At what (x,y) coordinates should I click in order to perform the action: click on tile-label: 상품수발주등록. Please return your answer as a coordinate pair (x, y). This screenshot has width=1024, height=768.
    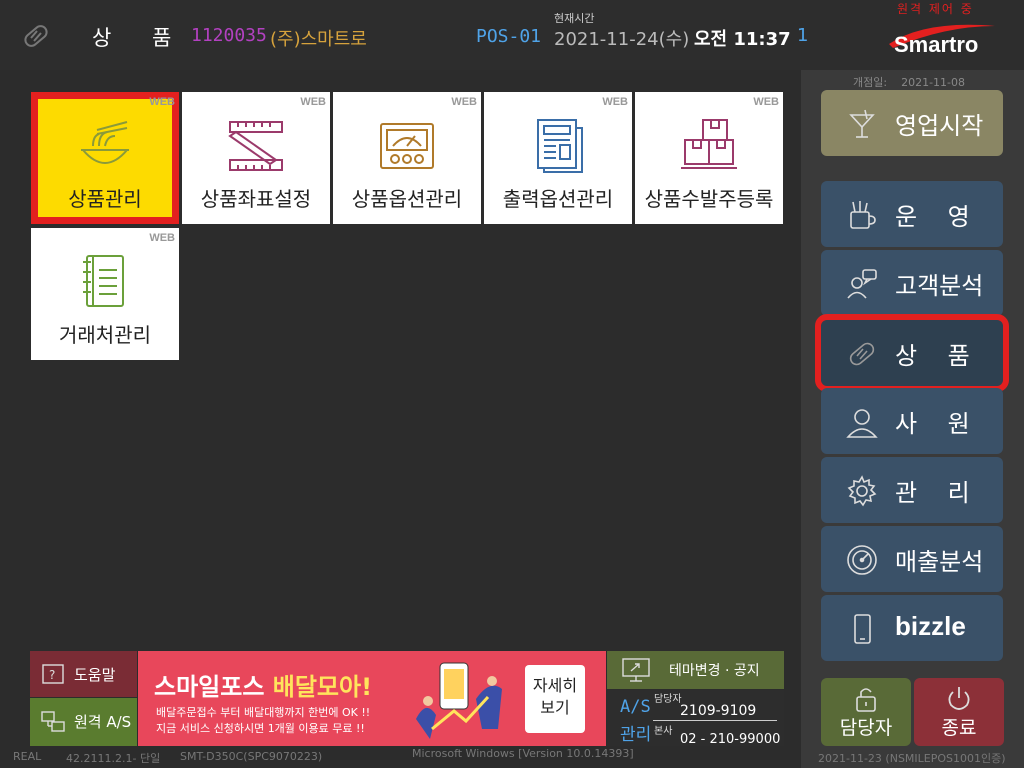
    Looking at the image, I should click on (709, 199).